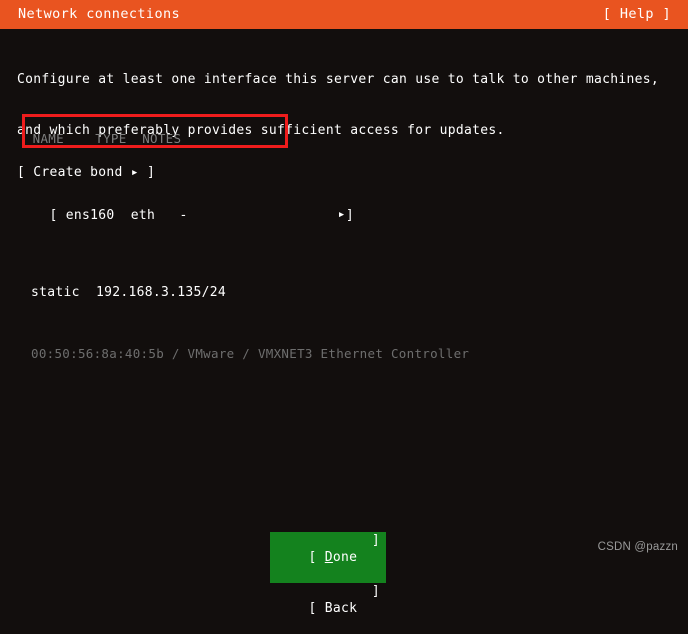 This screenshot has height=634, width=688. I want to click on table-column-headers: NAME TYPE NOTES, so click(99, 138).